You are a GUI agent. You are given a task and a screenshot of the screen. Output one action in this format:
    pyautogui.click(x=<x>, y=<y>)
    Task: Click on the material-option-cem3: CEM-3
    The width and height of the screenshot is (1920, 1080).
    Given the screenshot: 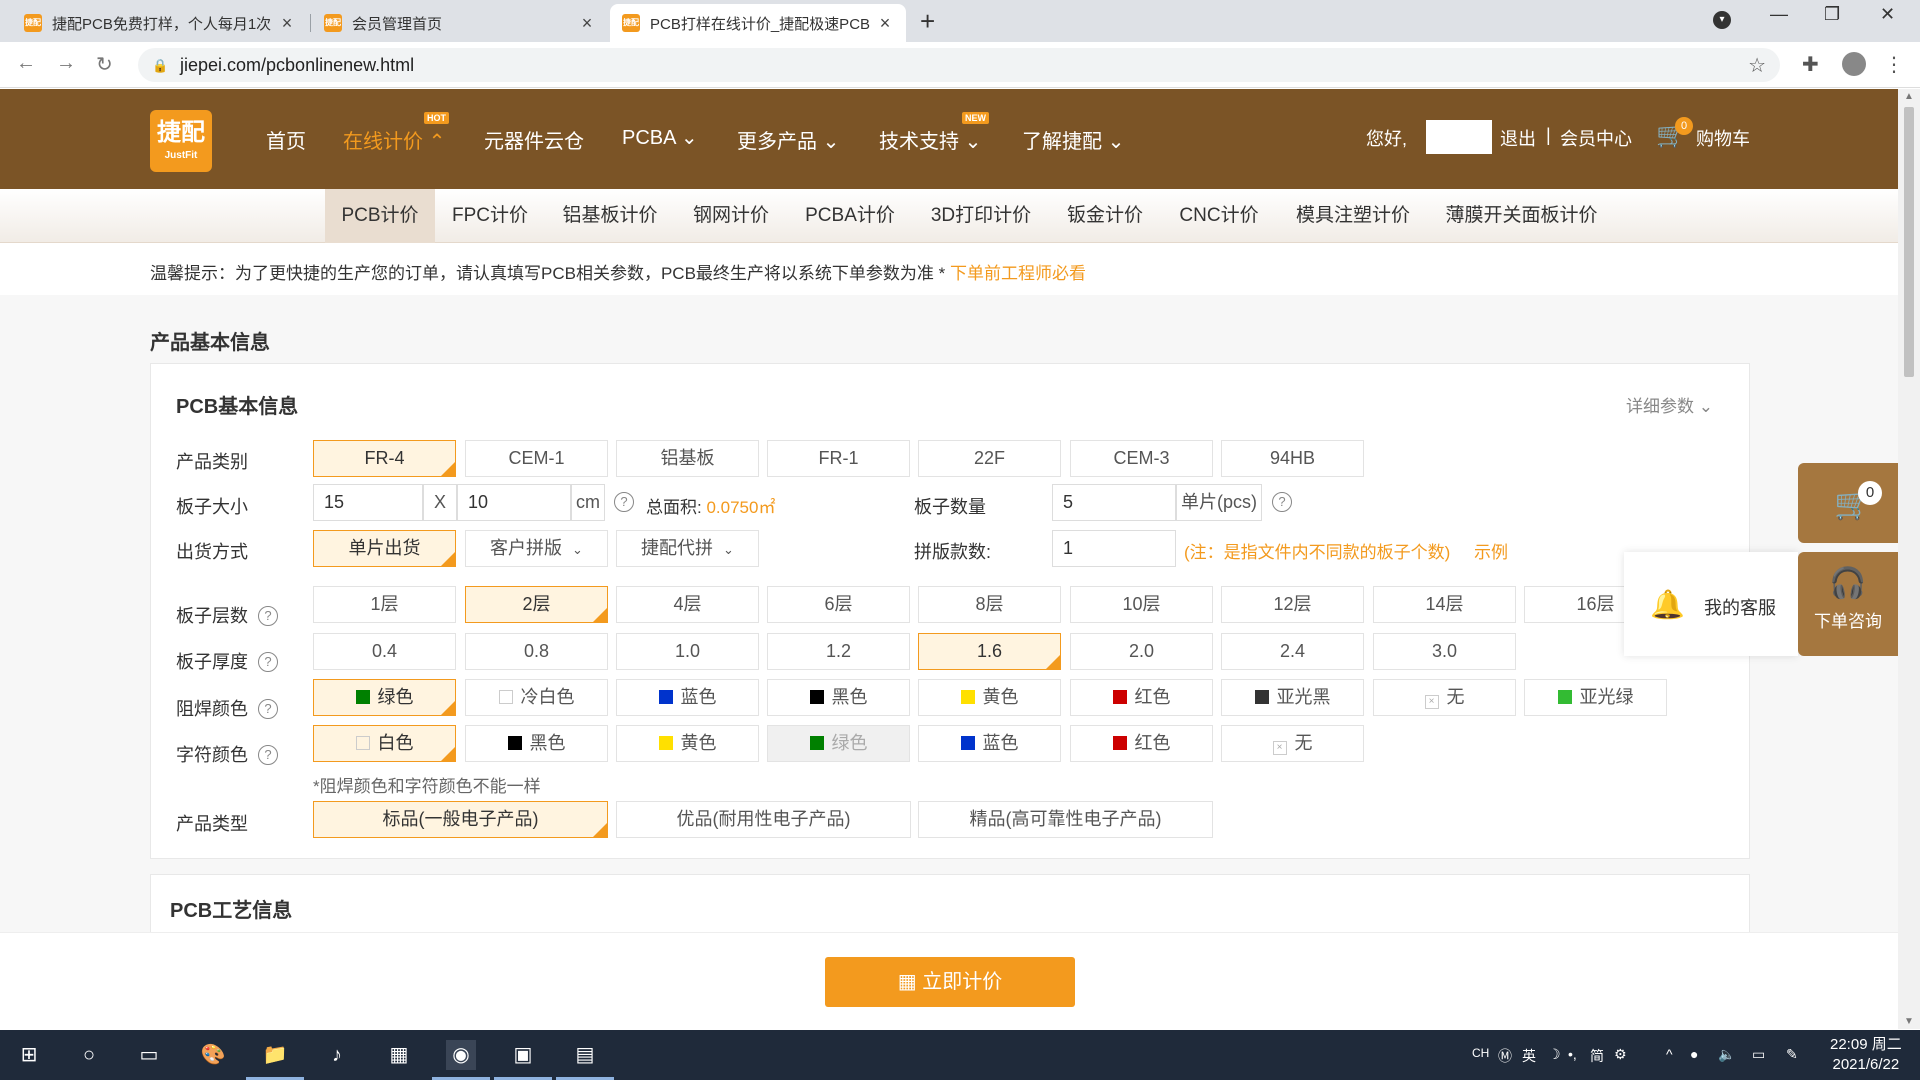 What is the action you would take?
    pyautogui.click(x=1141, y=458)
    